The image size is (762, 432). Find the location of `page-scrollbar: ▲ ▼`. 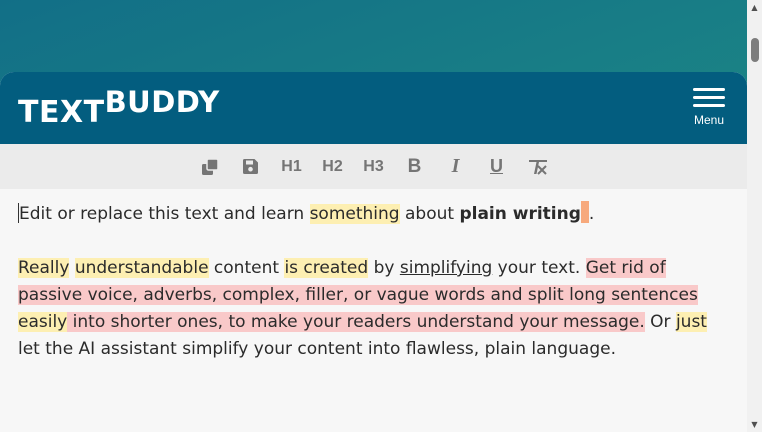

page-scrollbar: ▲ ▼ is located at coordinates (754, 216).